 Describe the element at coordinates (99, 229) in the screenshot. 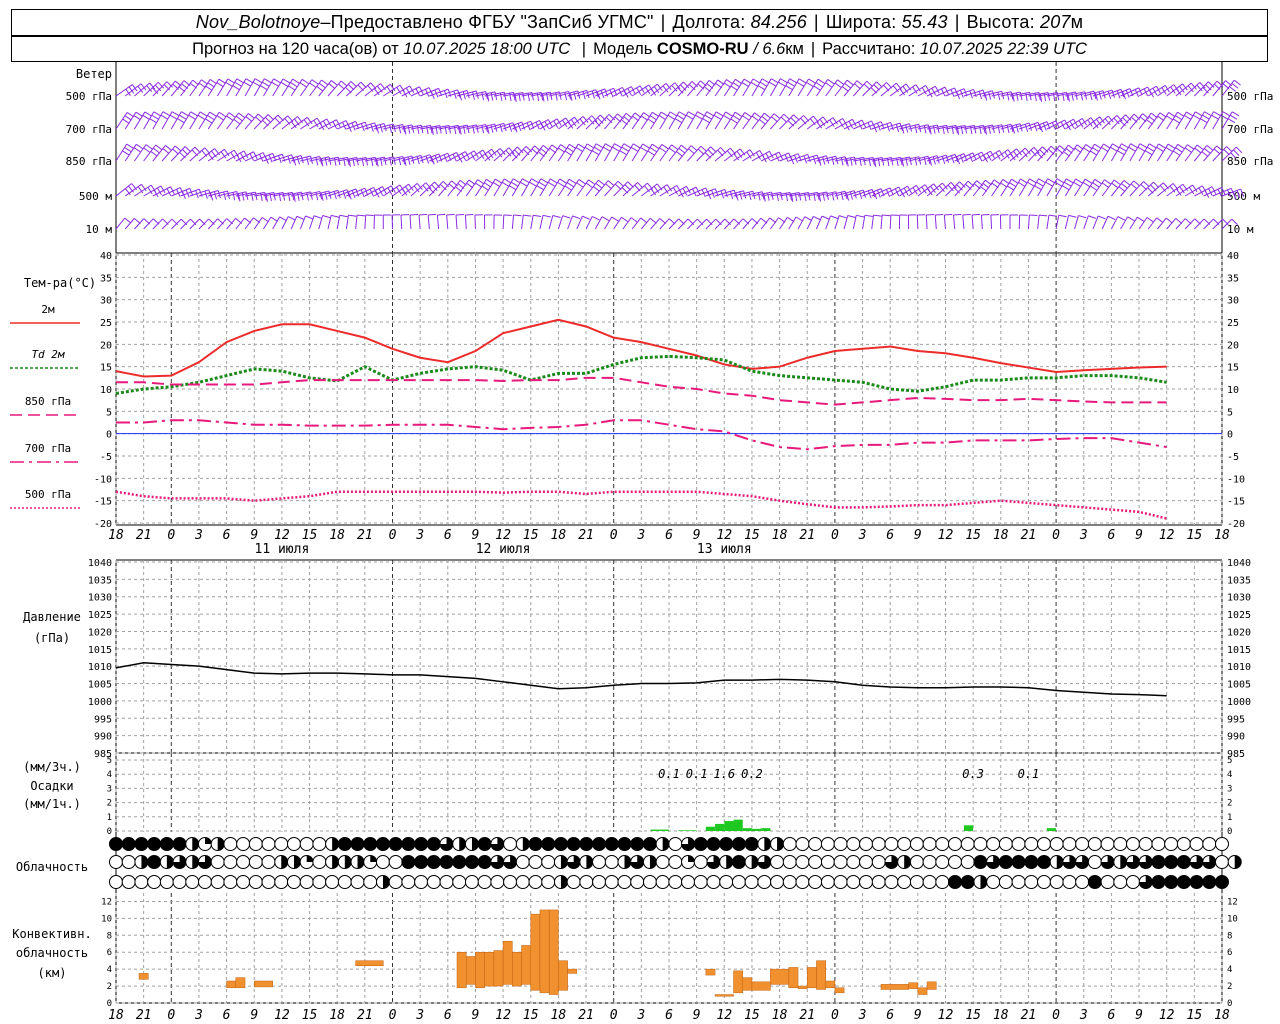

I see `wind-level-label: 10 м` at that location.